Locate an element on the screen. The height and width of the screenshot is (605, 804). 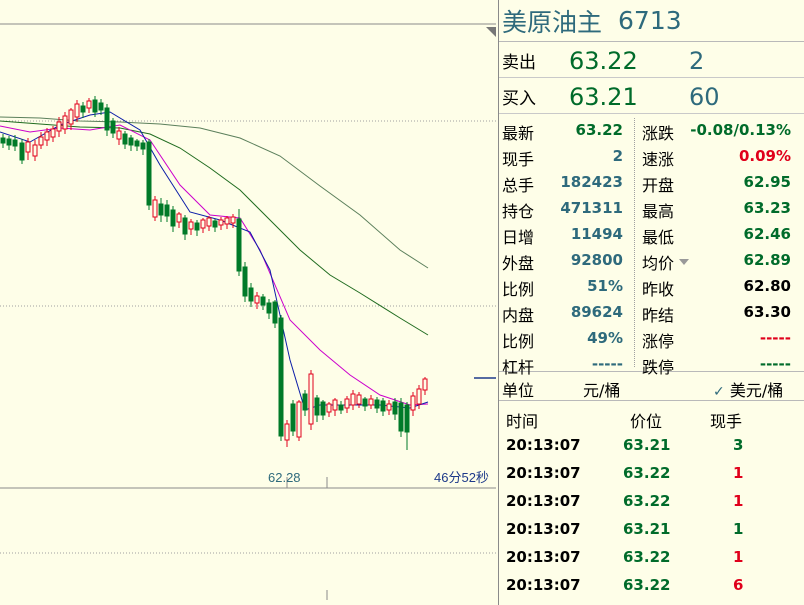
trades-header-price: 价位 is located at coordinates (646, 421).